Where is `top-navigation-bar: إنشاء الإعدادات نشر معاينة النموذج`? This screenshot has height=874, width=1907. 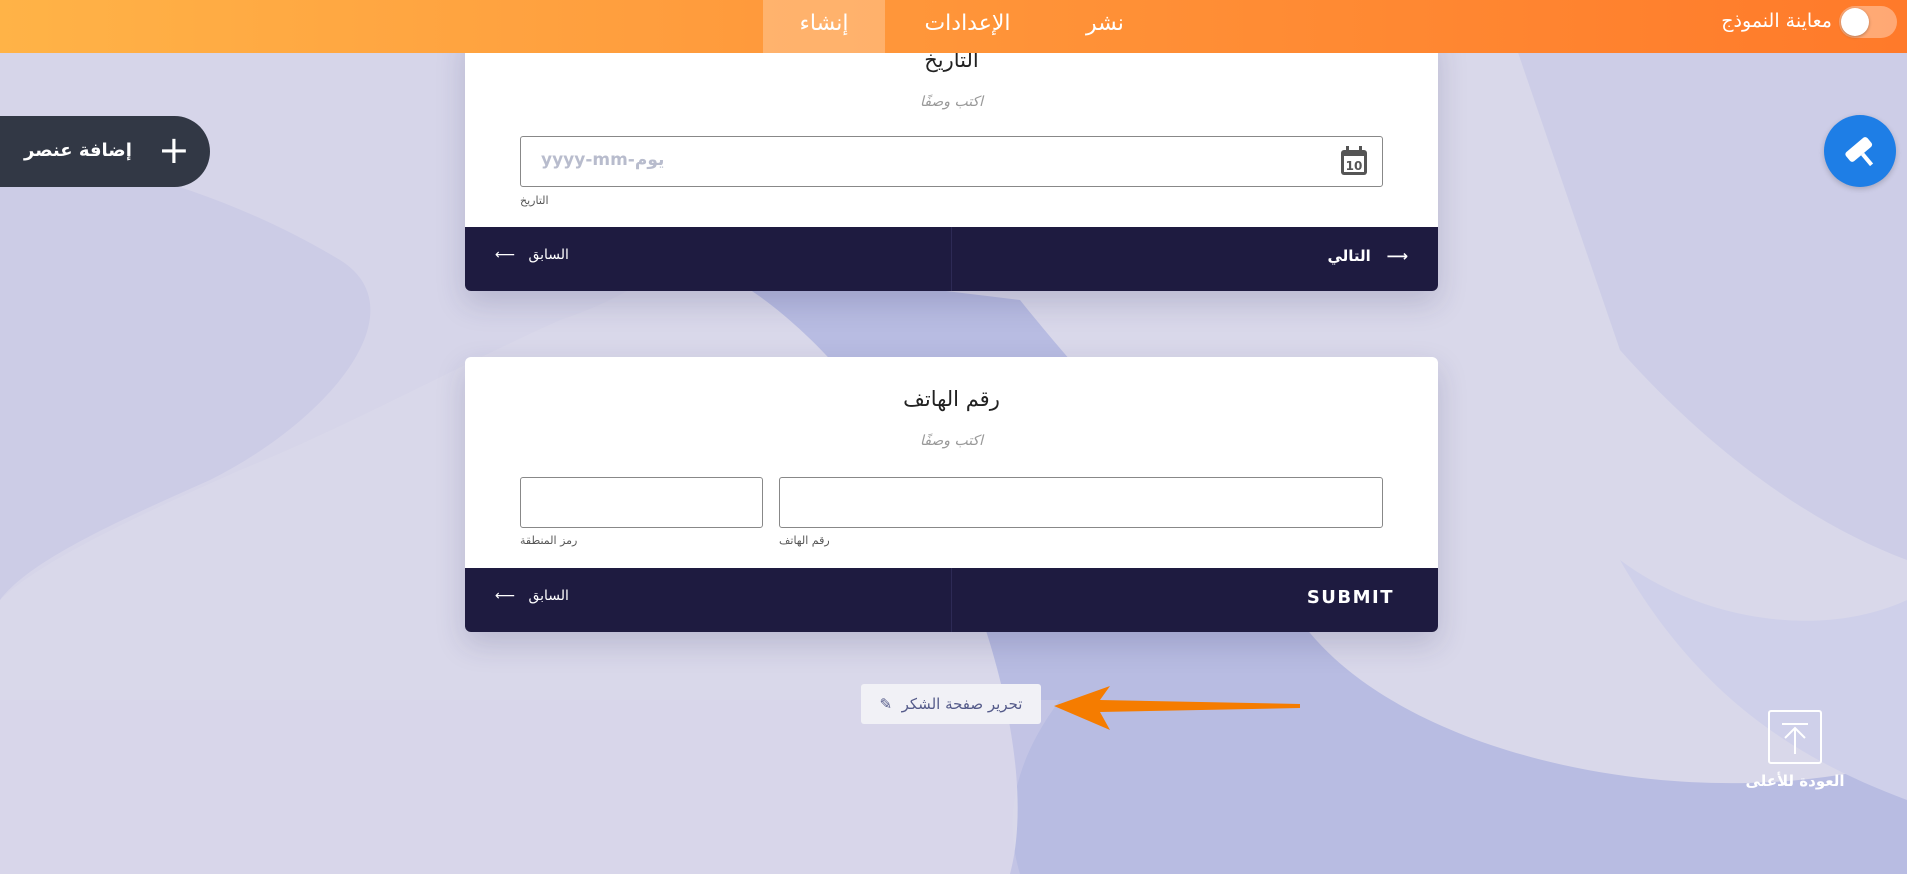 top-navigation-bar: إنشاء الإعدادات نشر معاينة النموذج is located at coordinates (953, 26).